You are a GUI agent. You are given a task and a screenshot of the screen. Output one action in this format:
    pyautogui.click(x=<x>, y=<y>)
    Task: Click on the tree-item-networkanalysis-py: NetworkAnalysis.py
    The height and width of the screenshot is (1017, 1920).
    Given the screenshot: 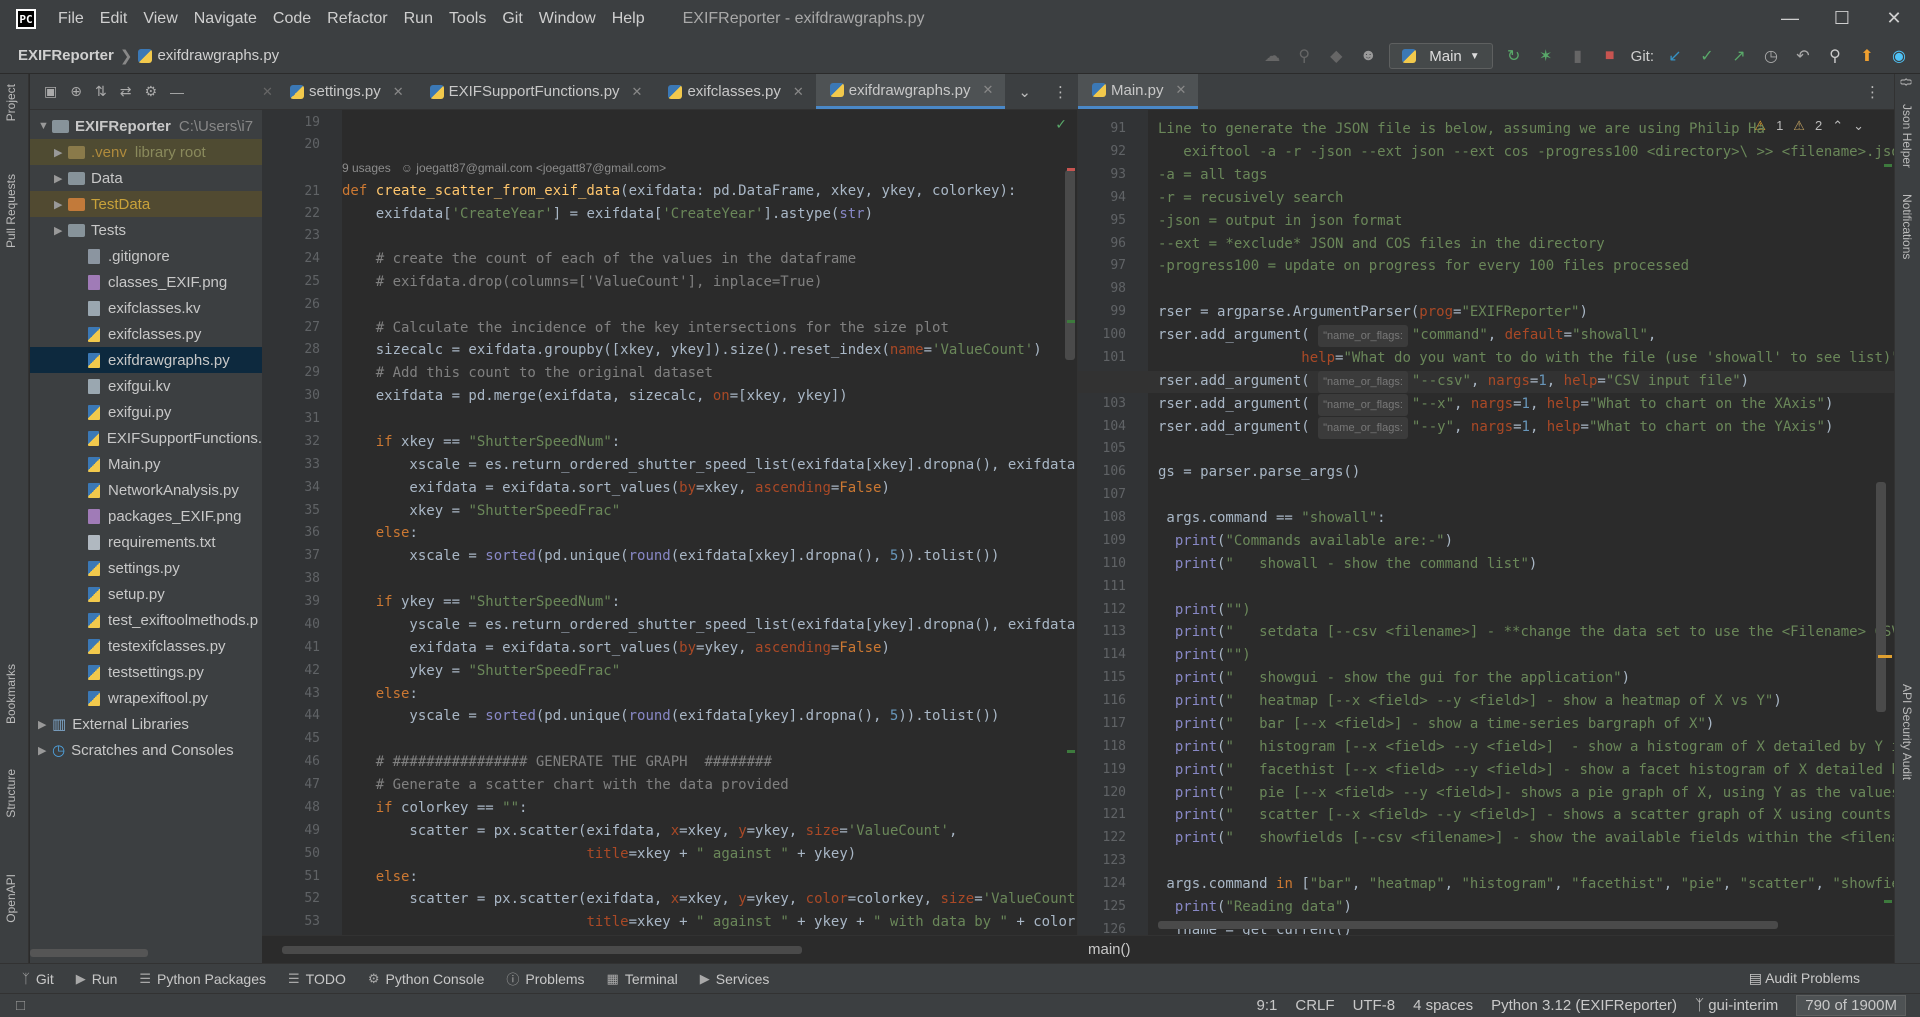 What is the action you would take?
    pyautogui.click(x=146, y=490)
    